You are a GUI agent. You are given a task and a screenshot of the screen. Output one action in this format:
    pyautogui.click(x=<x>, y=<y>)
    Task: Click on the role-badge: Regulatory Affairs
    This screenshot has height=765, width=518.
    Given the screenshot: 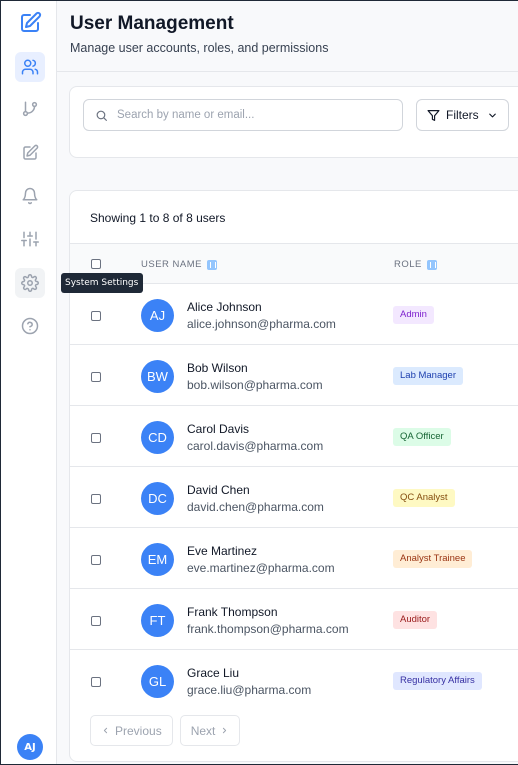 What is the action you would take?
    pyautogui.click(x=437, y=681)
    